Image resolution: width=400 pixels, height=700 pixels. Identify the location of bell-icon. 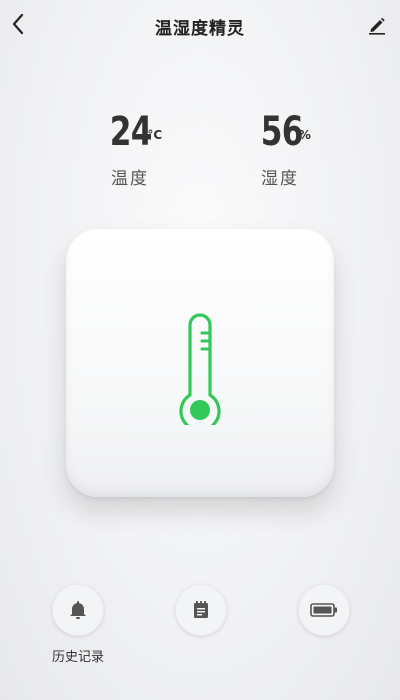
(78, 610).